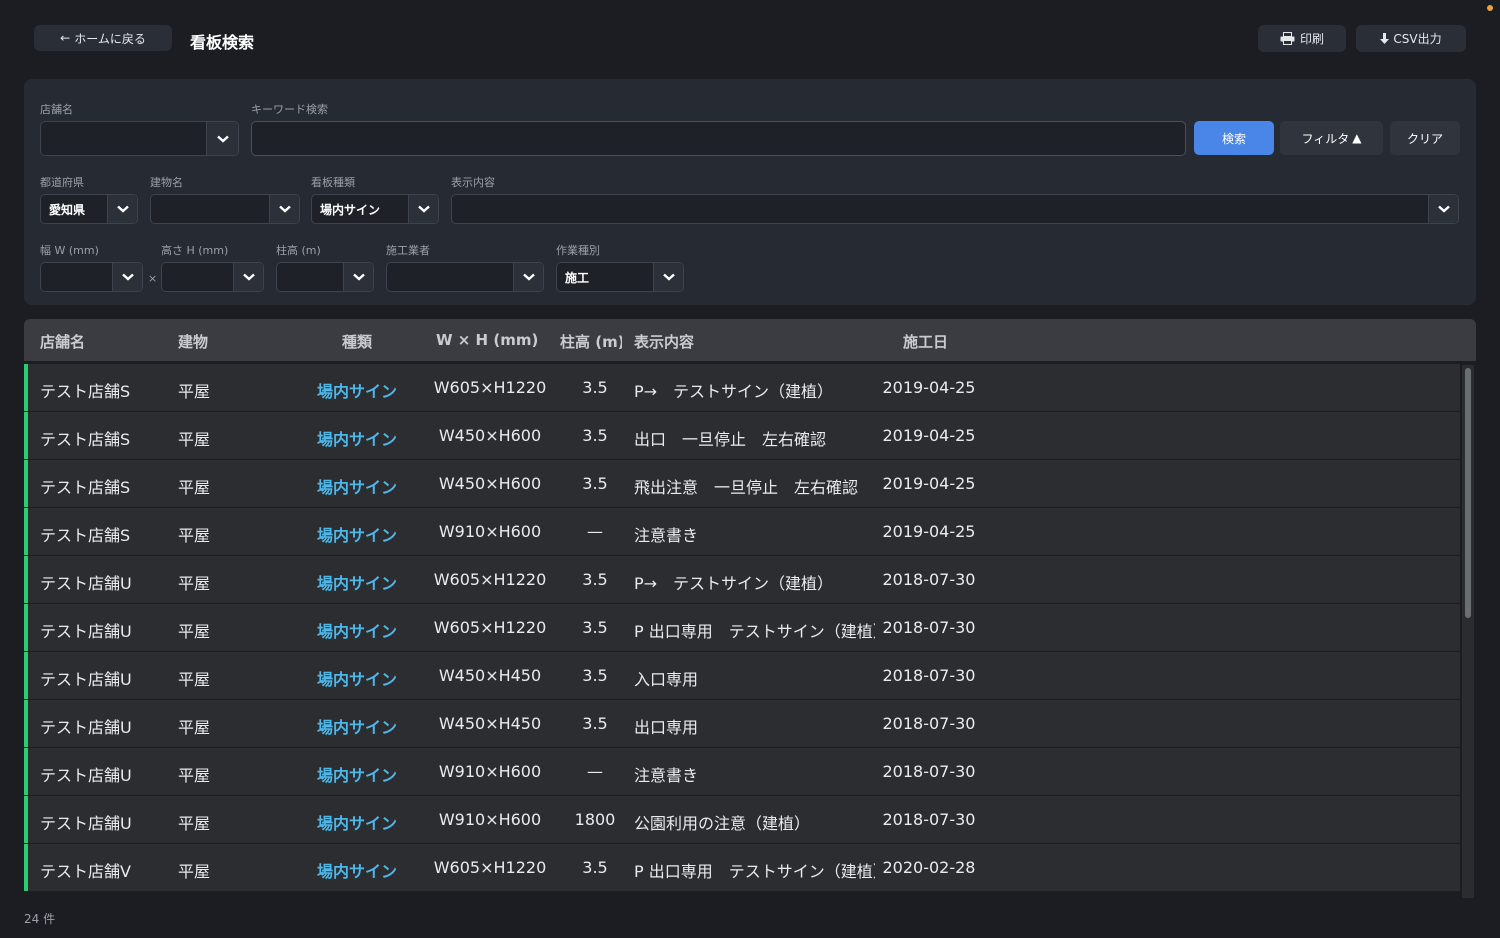 The height and width of the screenshot is (938, 1500). Describe the element at coordinates (408, 250) in the screenshot. I see `contractor-label: 施工業者` at that location.